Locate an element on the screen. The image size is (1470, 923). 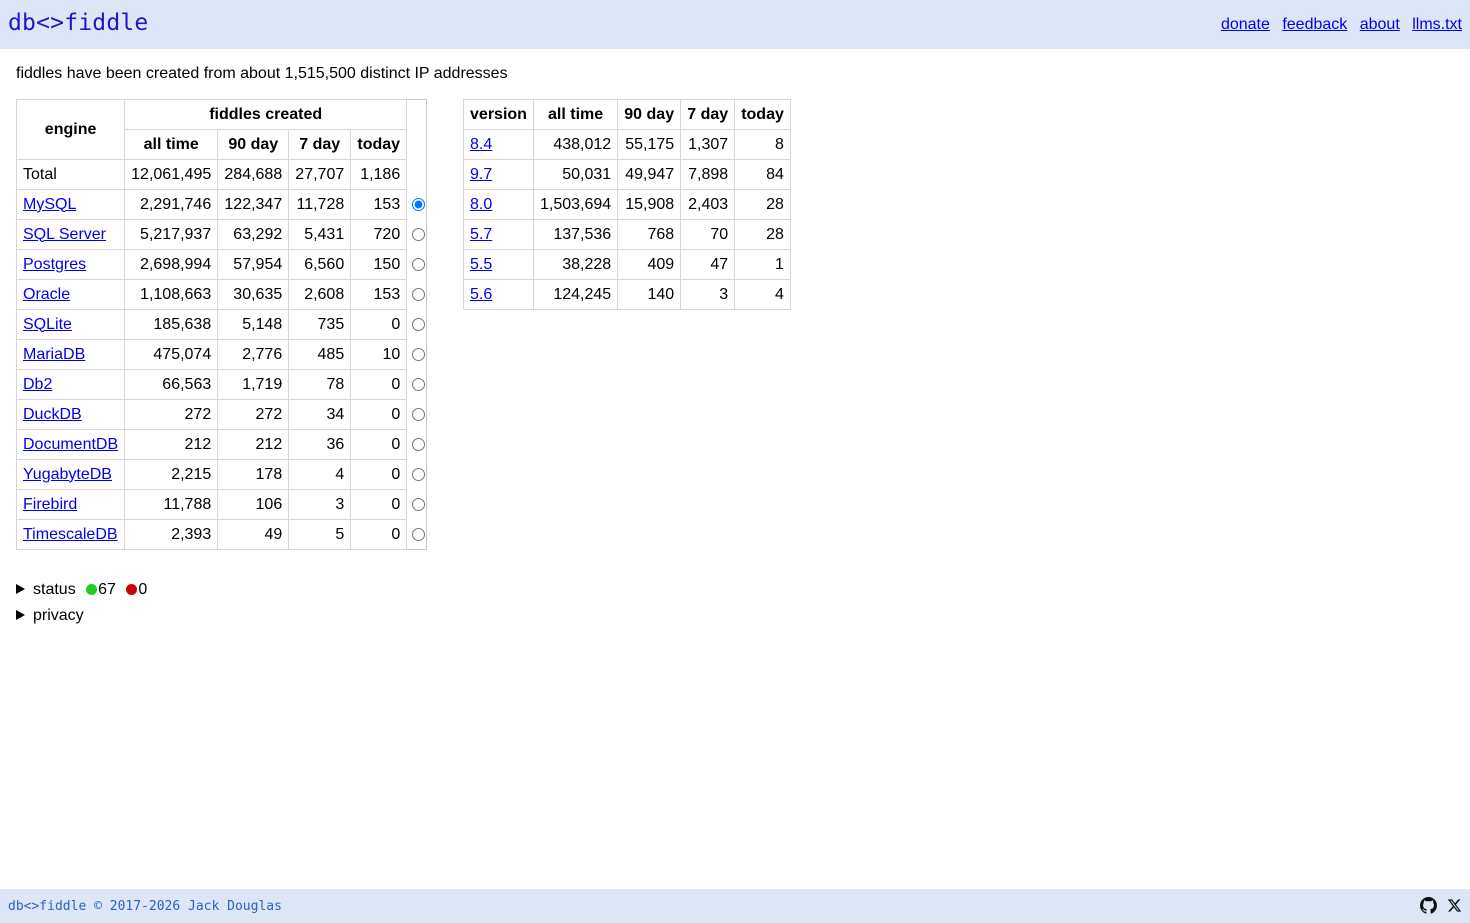
engine-row: Oracle 1,108,663 30,635 2,608 153 is located at coordinates (221, 294).